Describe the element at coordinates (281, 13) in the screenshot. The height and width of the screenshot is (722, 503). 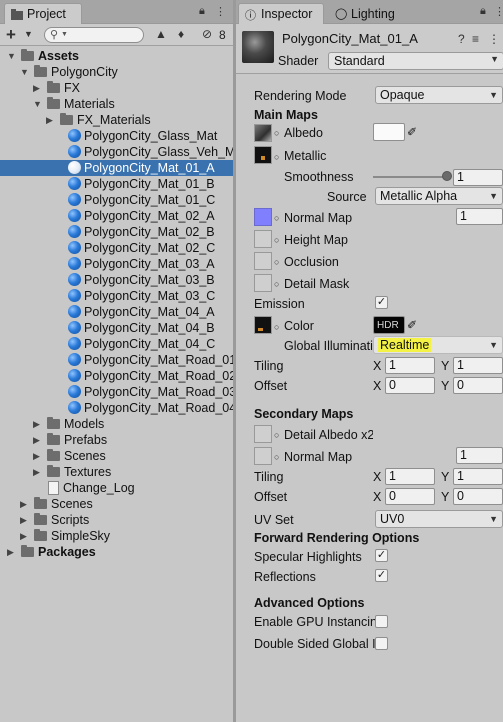
I see `tab-inspector: ⓘ Inspector` at that location.